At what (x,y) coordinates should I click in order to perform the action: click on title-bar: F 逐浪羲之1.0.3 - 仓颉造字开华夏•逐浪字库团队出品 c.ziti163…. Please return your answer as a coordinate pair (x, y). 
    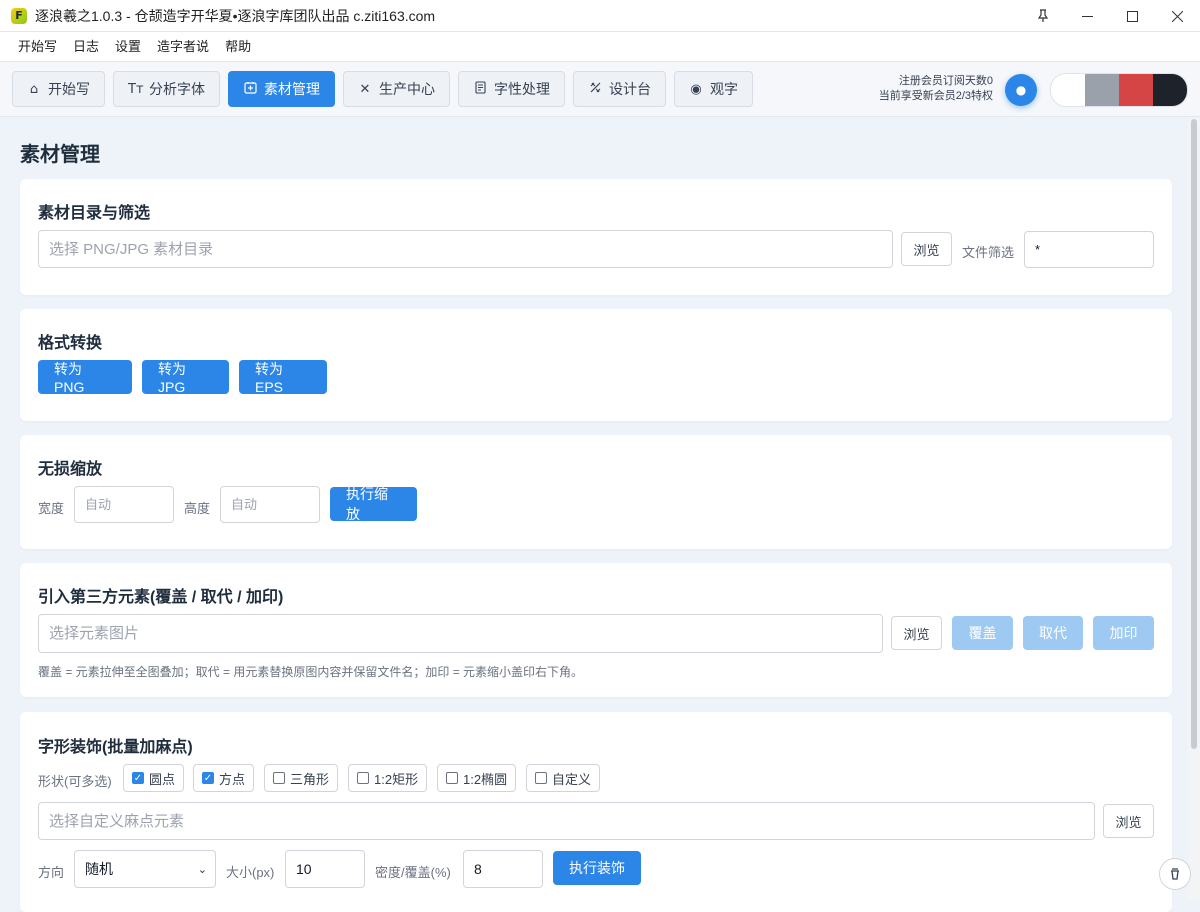
    Looking at the image, I should click on (600, 16).